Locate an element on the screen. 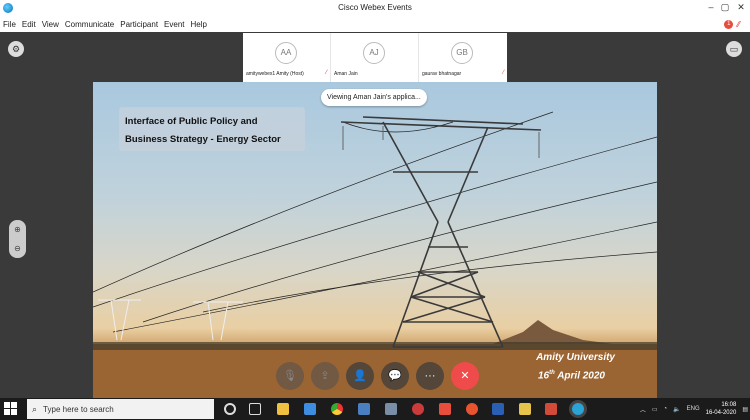 The image size is (750, 420). window-titlebar: Cisco Webex Events – ▢ ✕ is located at coordinates (375, 8).